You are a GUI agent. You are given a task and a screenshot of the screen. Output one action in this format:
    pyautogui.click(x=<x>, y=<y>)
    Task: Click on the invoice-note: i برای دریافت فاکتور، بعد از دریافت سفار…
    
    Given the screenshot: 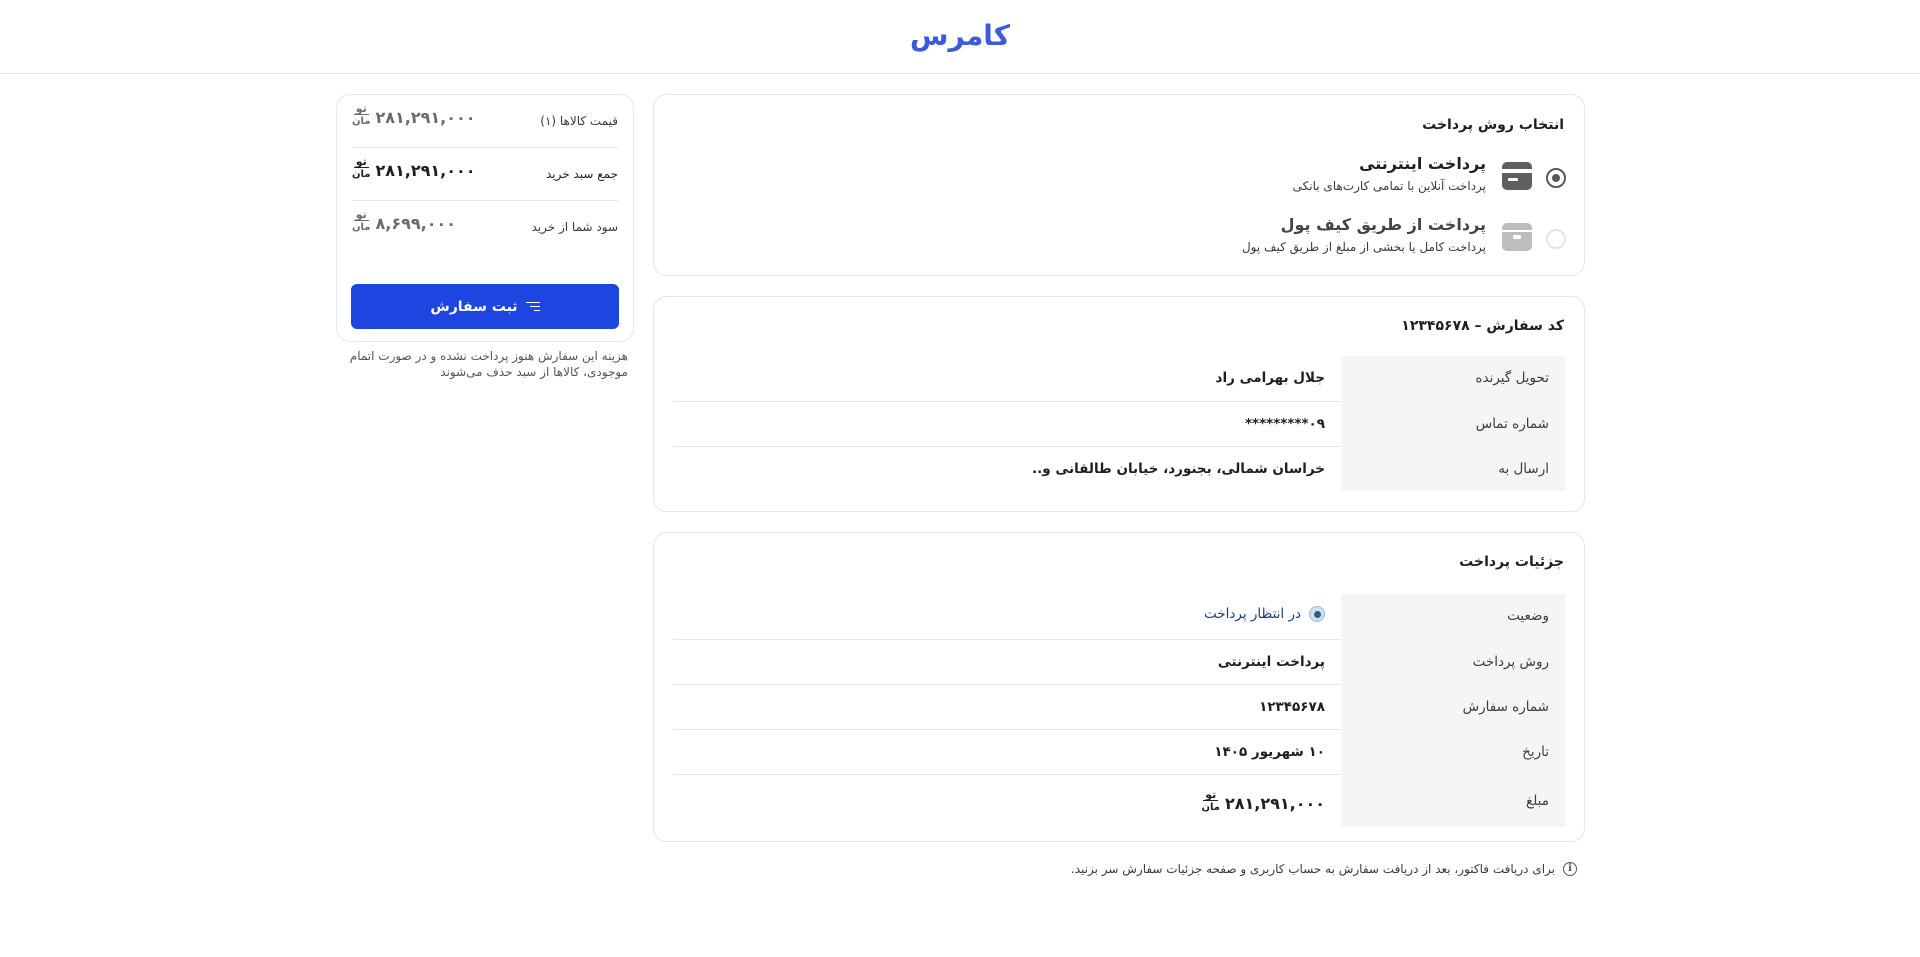 What is the action you would take?
    pyautogui.click(x=1119, y=870)
    